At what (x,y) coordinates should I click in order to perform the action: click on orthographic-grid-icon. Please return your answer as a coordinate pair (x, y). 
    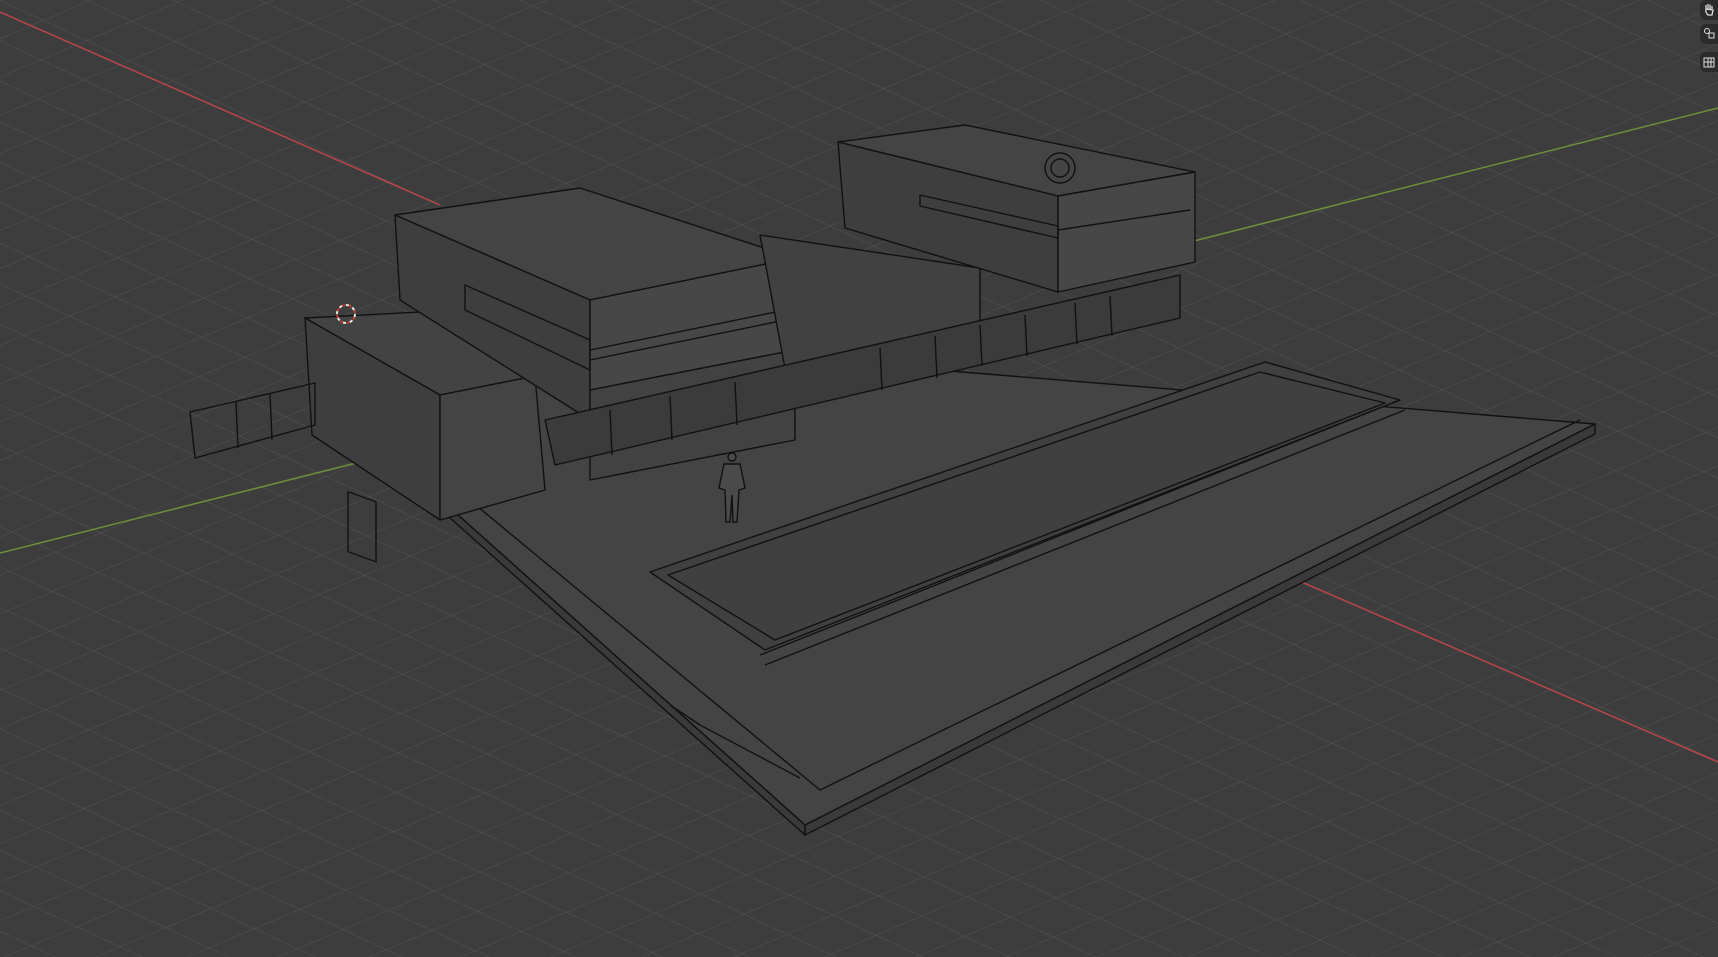
    Looking at the image, I should click on (1709, 62).